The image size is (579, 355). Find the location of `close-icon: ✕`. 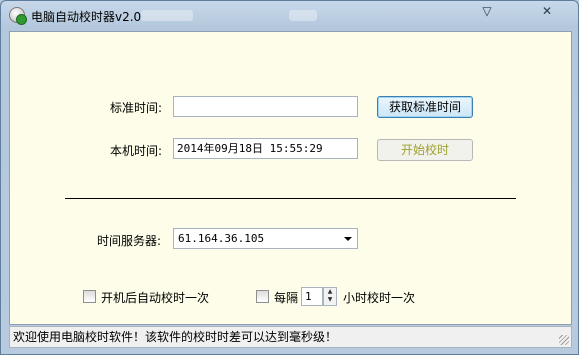

close-icon: ✕ is located at coordinates (547, 11).